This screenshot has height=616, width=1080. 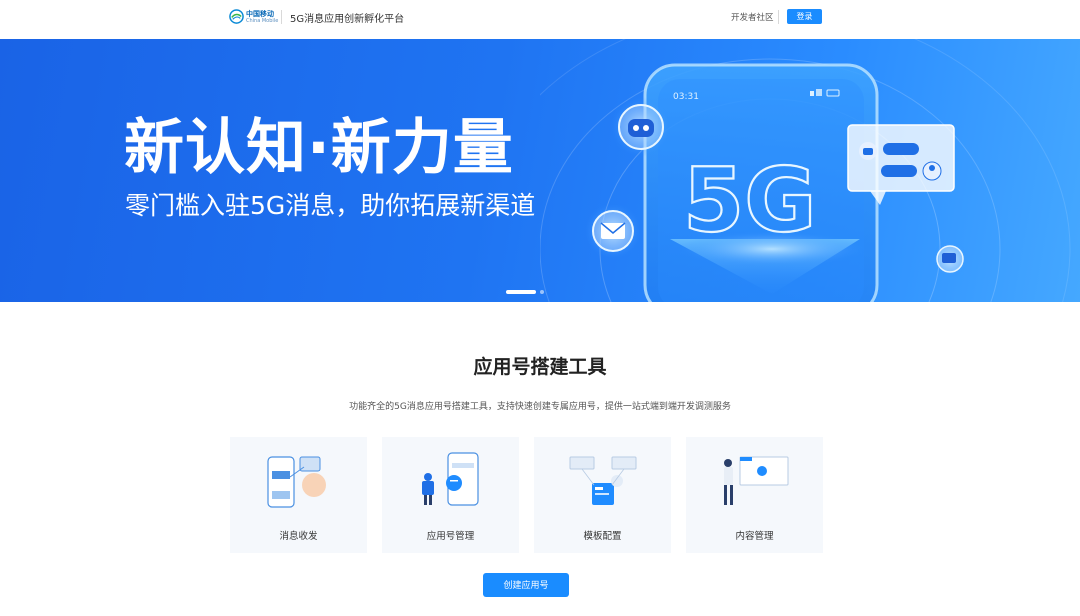 I want to click on tool-card-template-config: 模板配置, so click(x=602, y=495).